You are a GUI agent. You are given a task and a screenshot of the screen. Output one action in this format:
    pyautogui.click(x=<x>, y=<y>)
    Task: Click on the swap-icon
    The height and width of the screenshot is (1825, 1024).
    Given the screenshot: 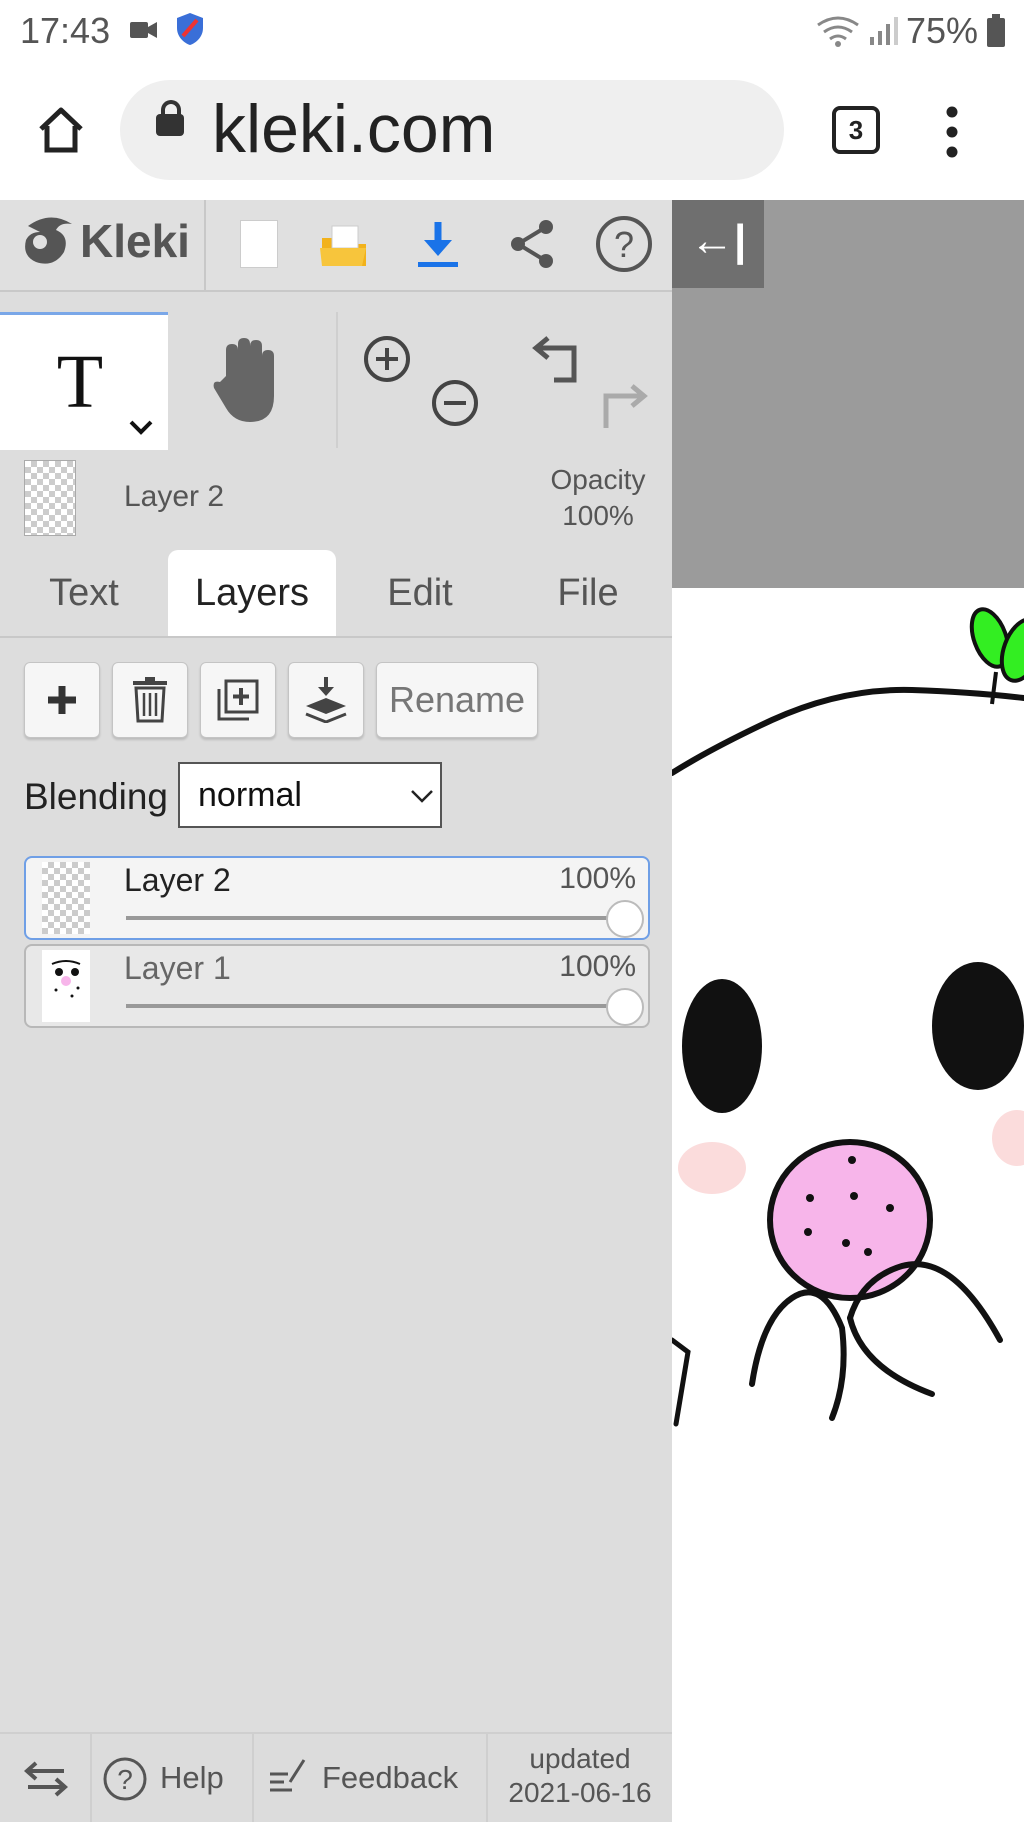 What is the action you would take?
    pyautogui.click(x=46, y=1779)
    